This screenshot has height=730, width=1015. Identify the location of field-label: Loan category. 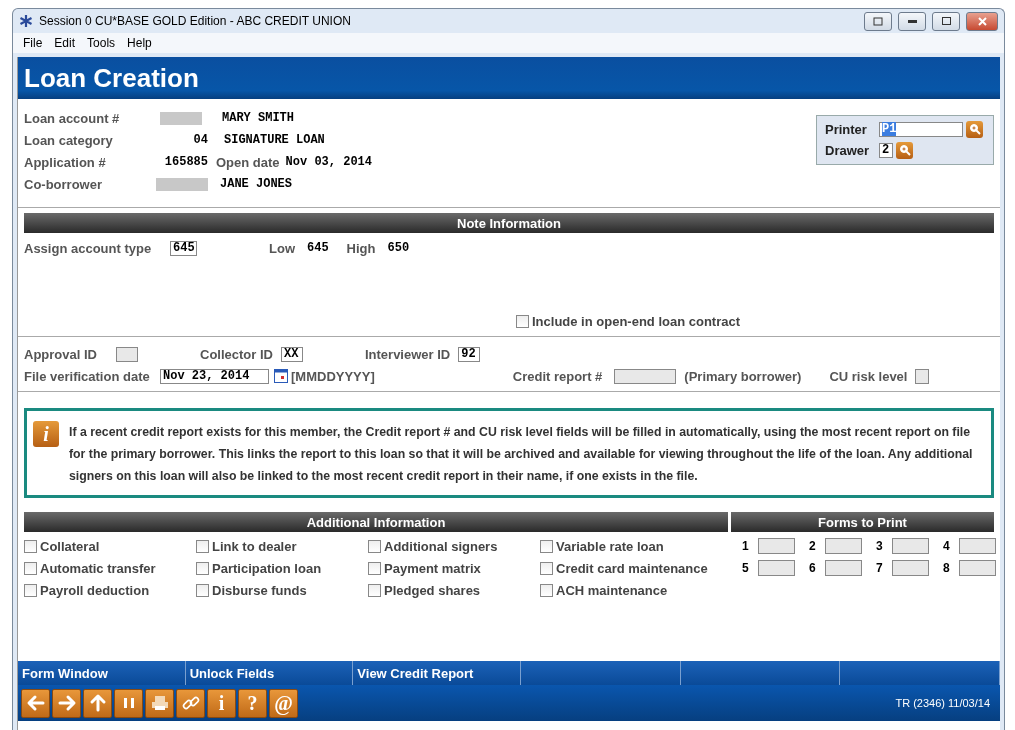
(69, 140).